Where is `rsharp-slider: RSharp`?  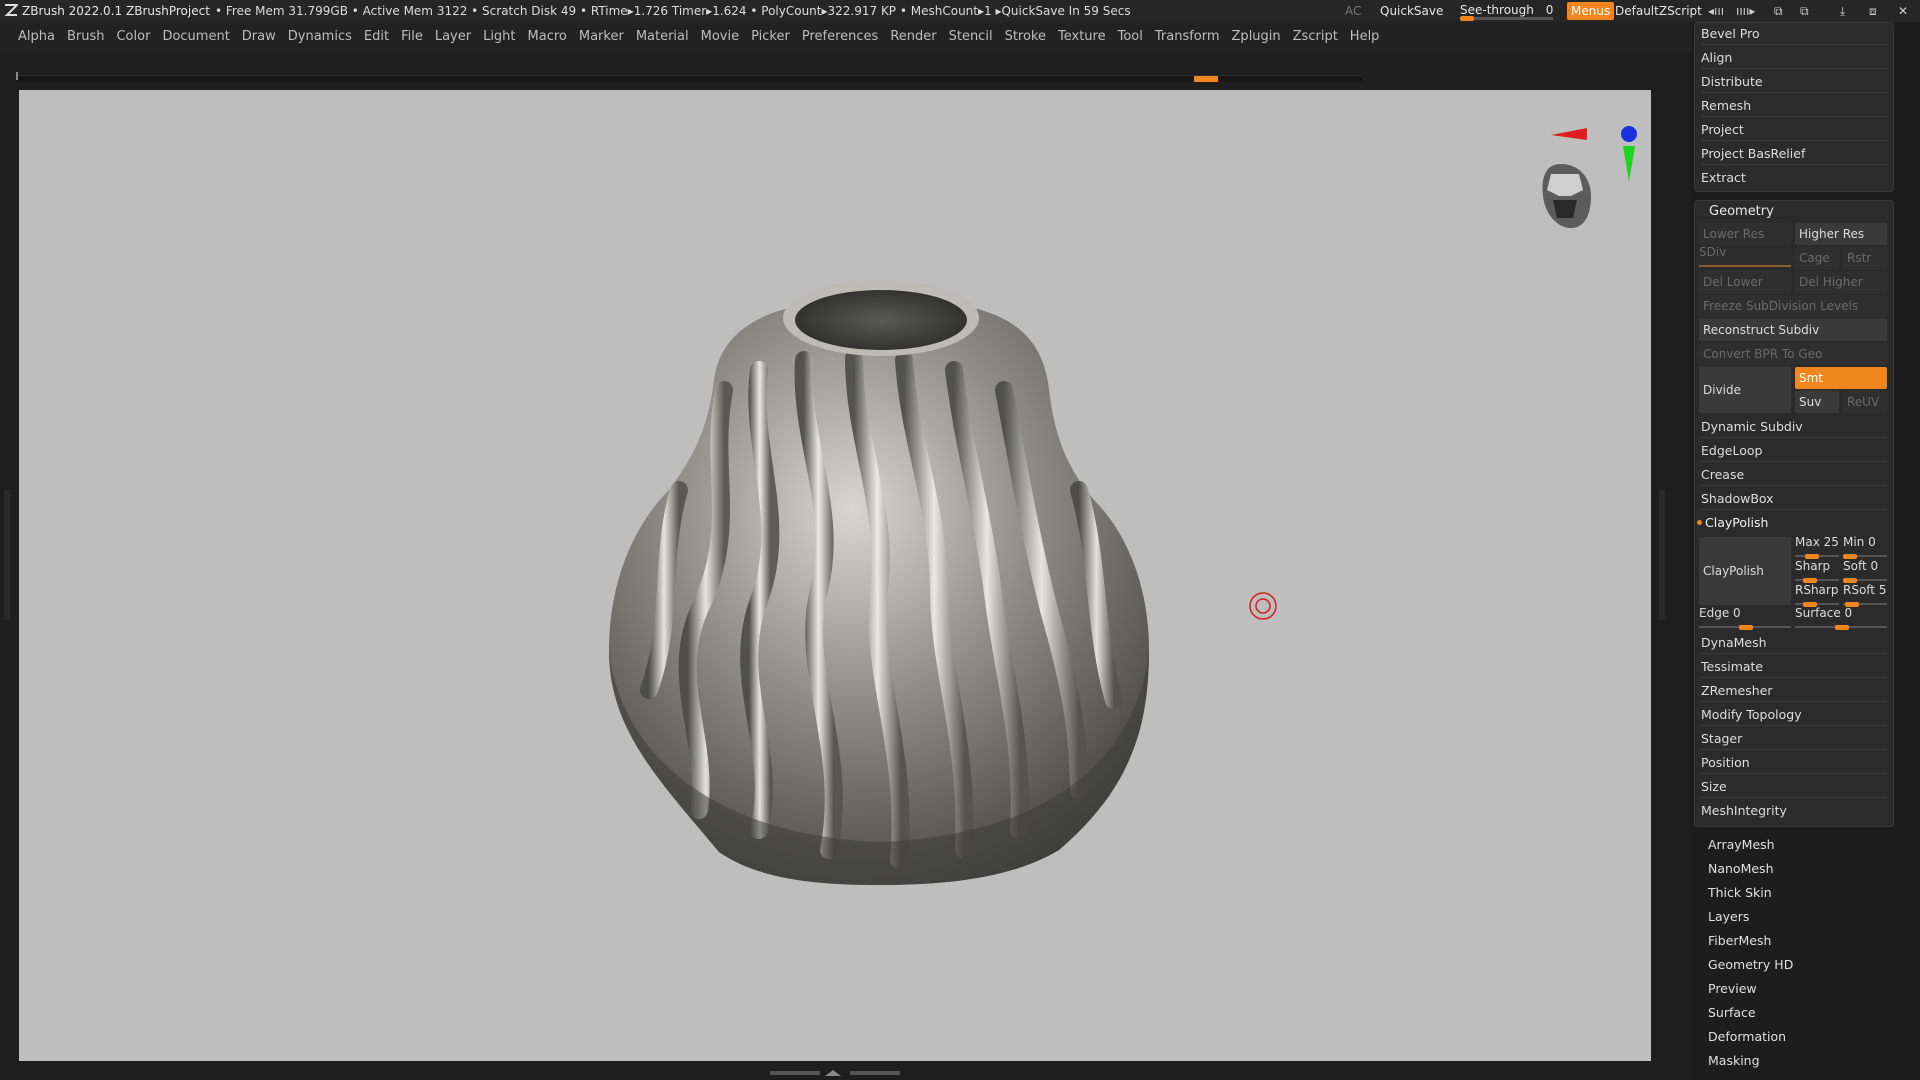
rsharp-slider: RSharp is located at coordinates (1817, 595).